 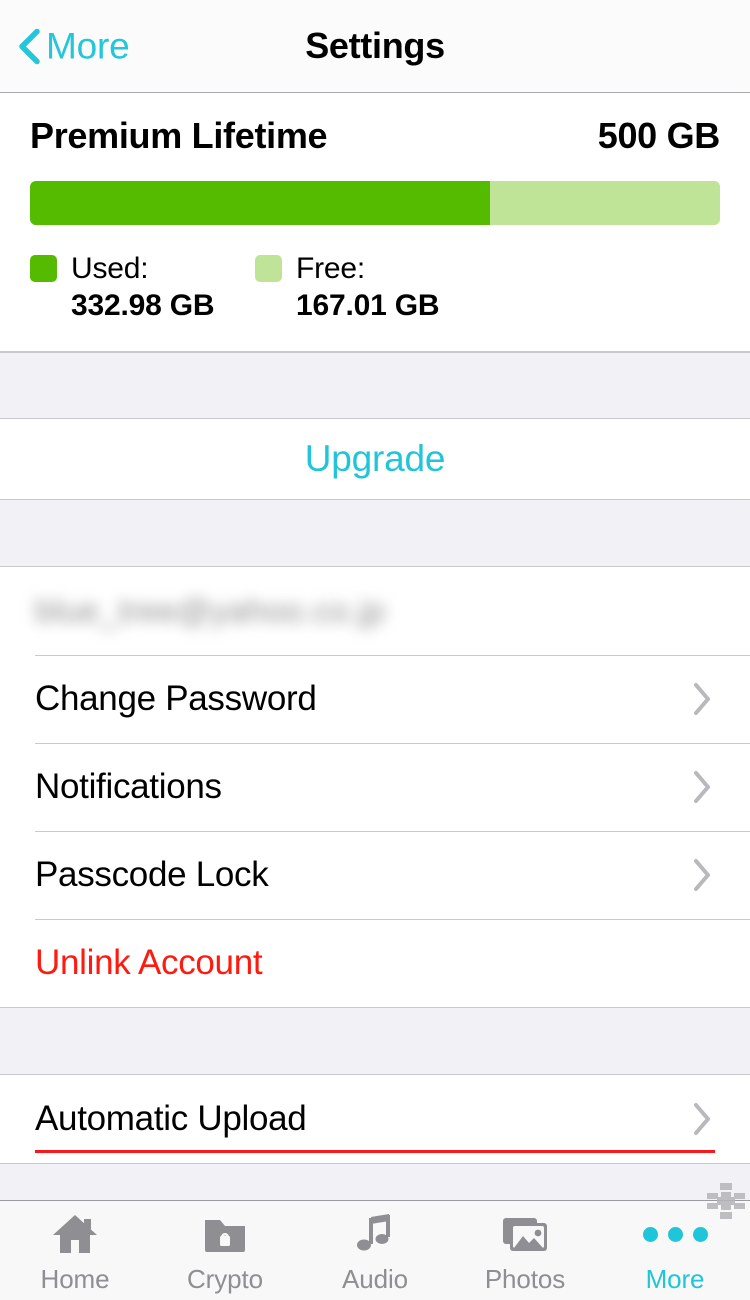 I want to click on upload-section: Automatic Upload, so click(x=375, y=1118).